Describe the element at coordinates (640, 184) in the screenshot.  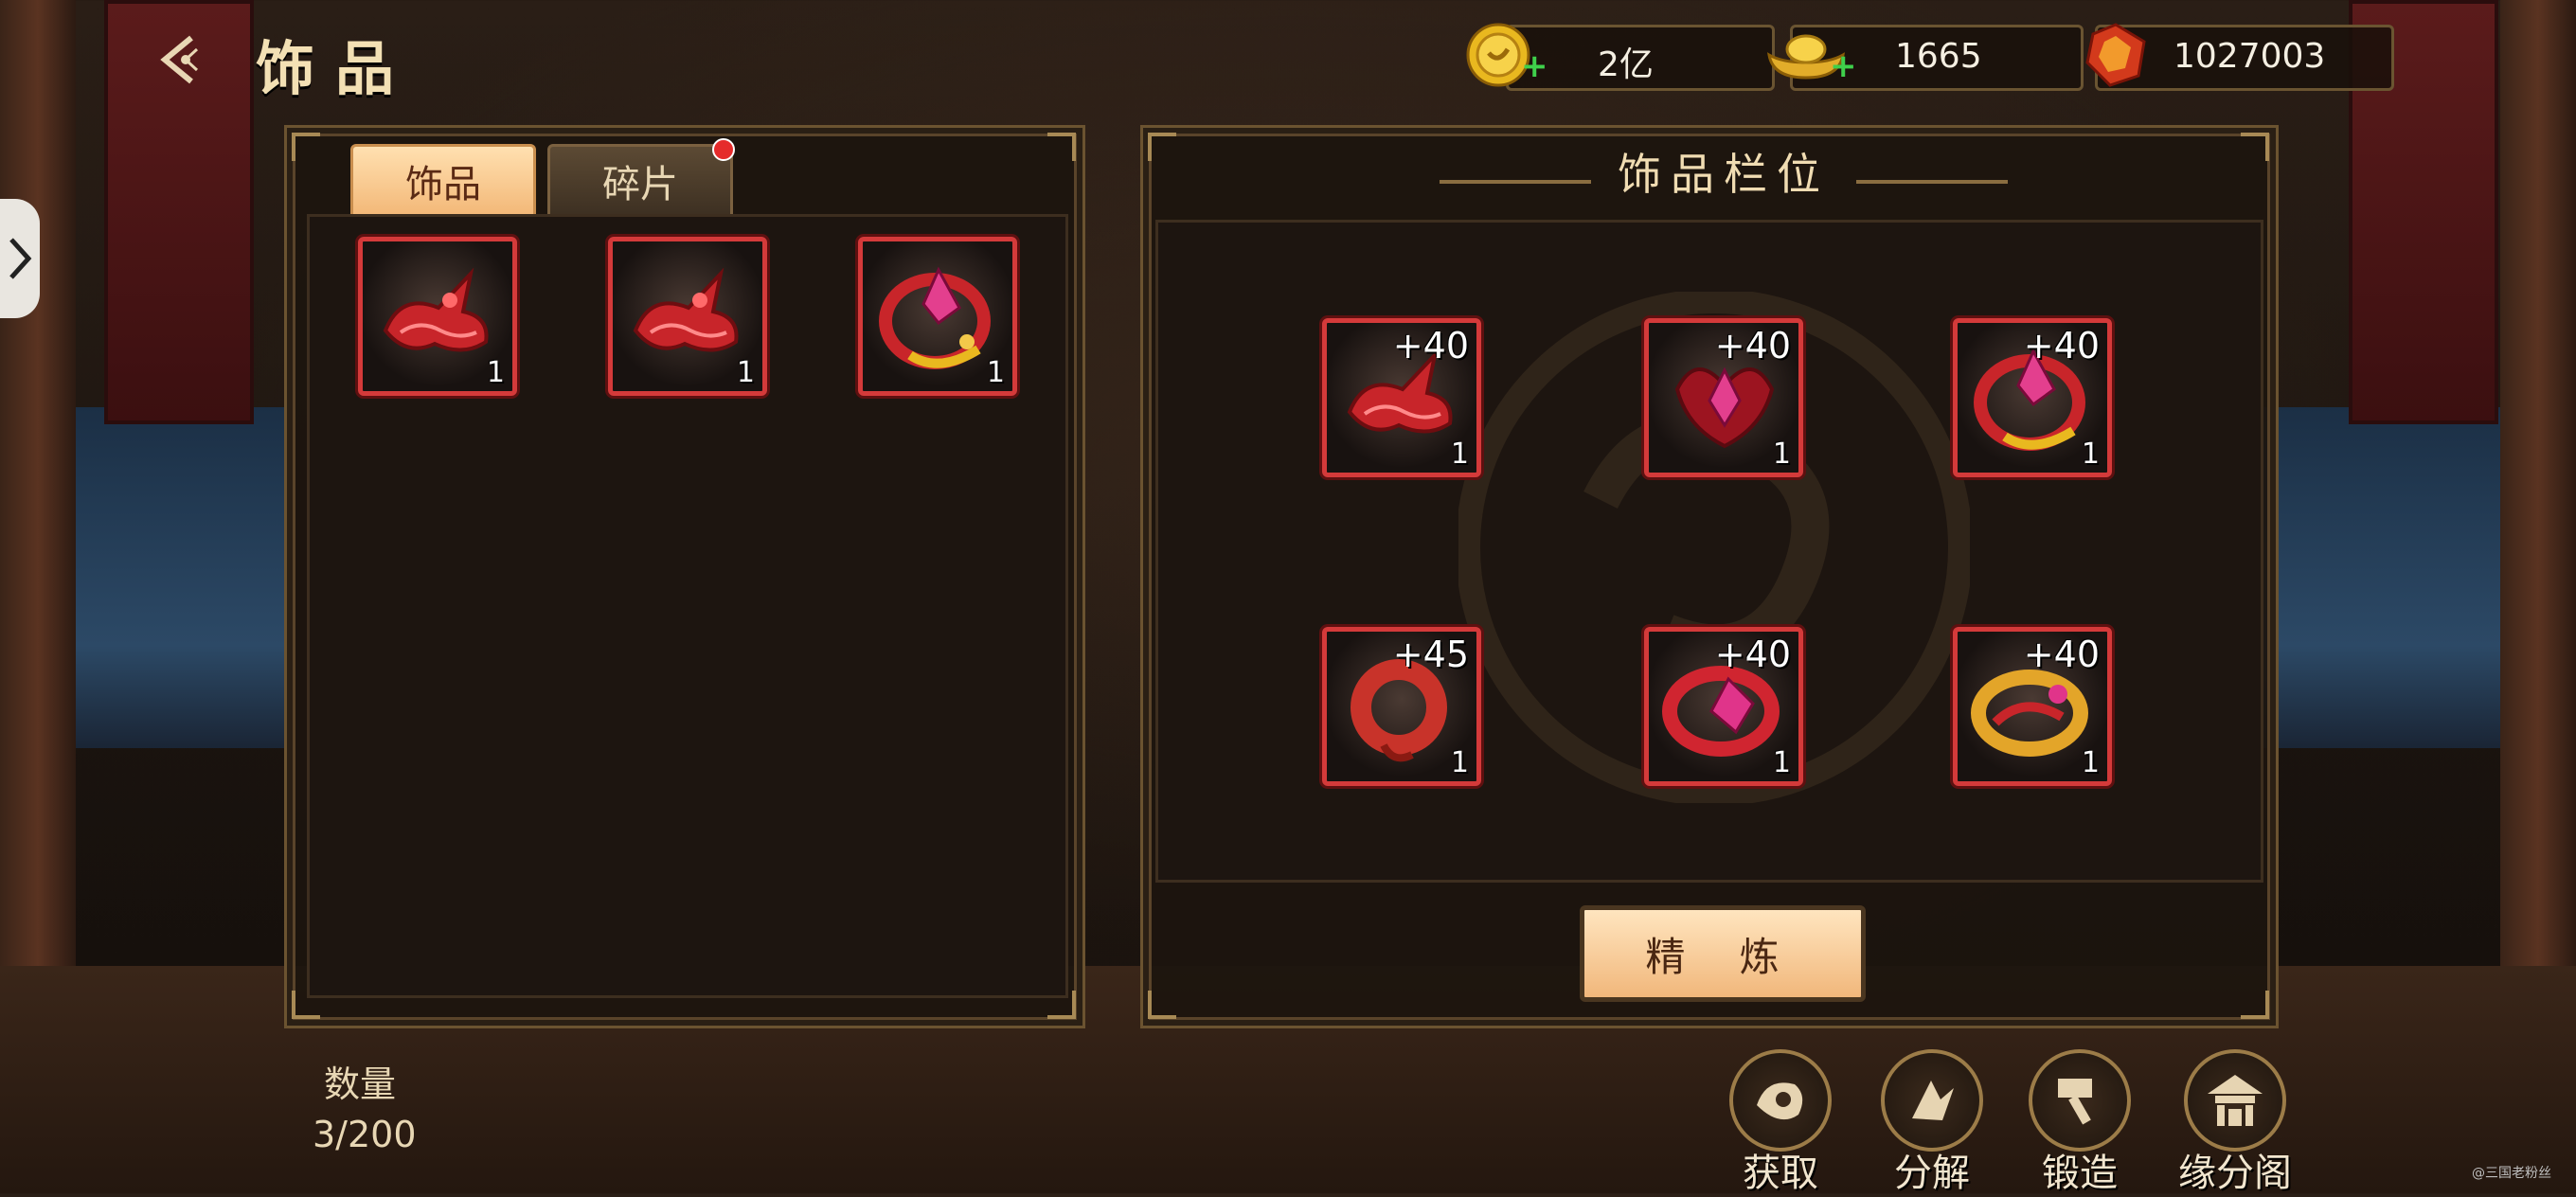
I see `tab-label: 碎片` at that location.